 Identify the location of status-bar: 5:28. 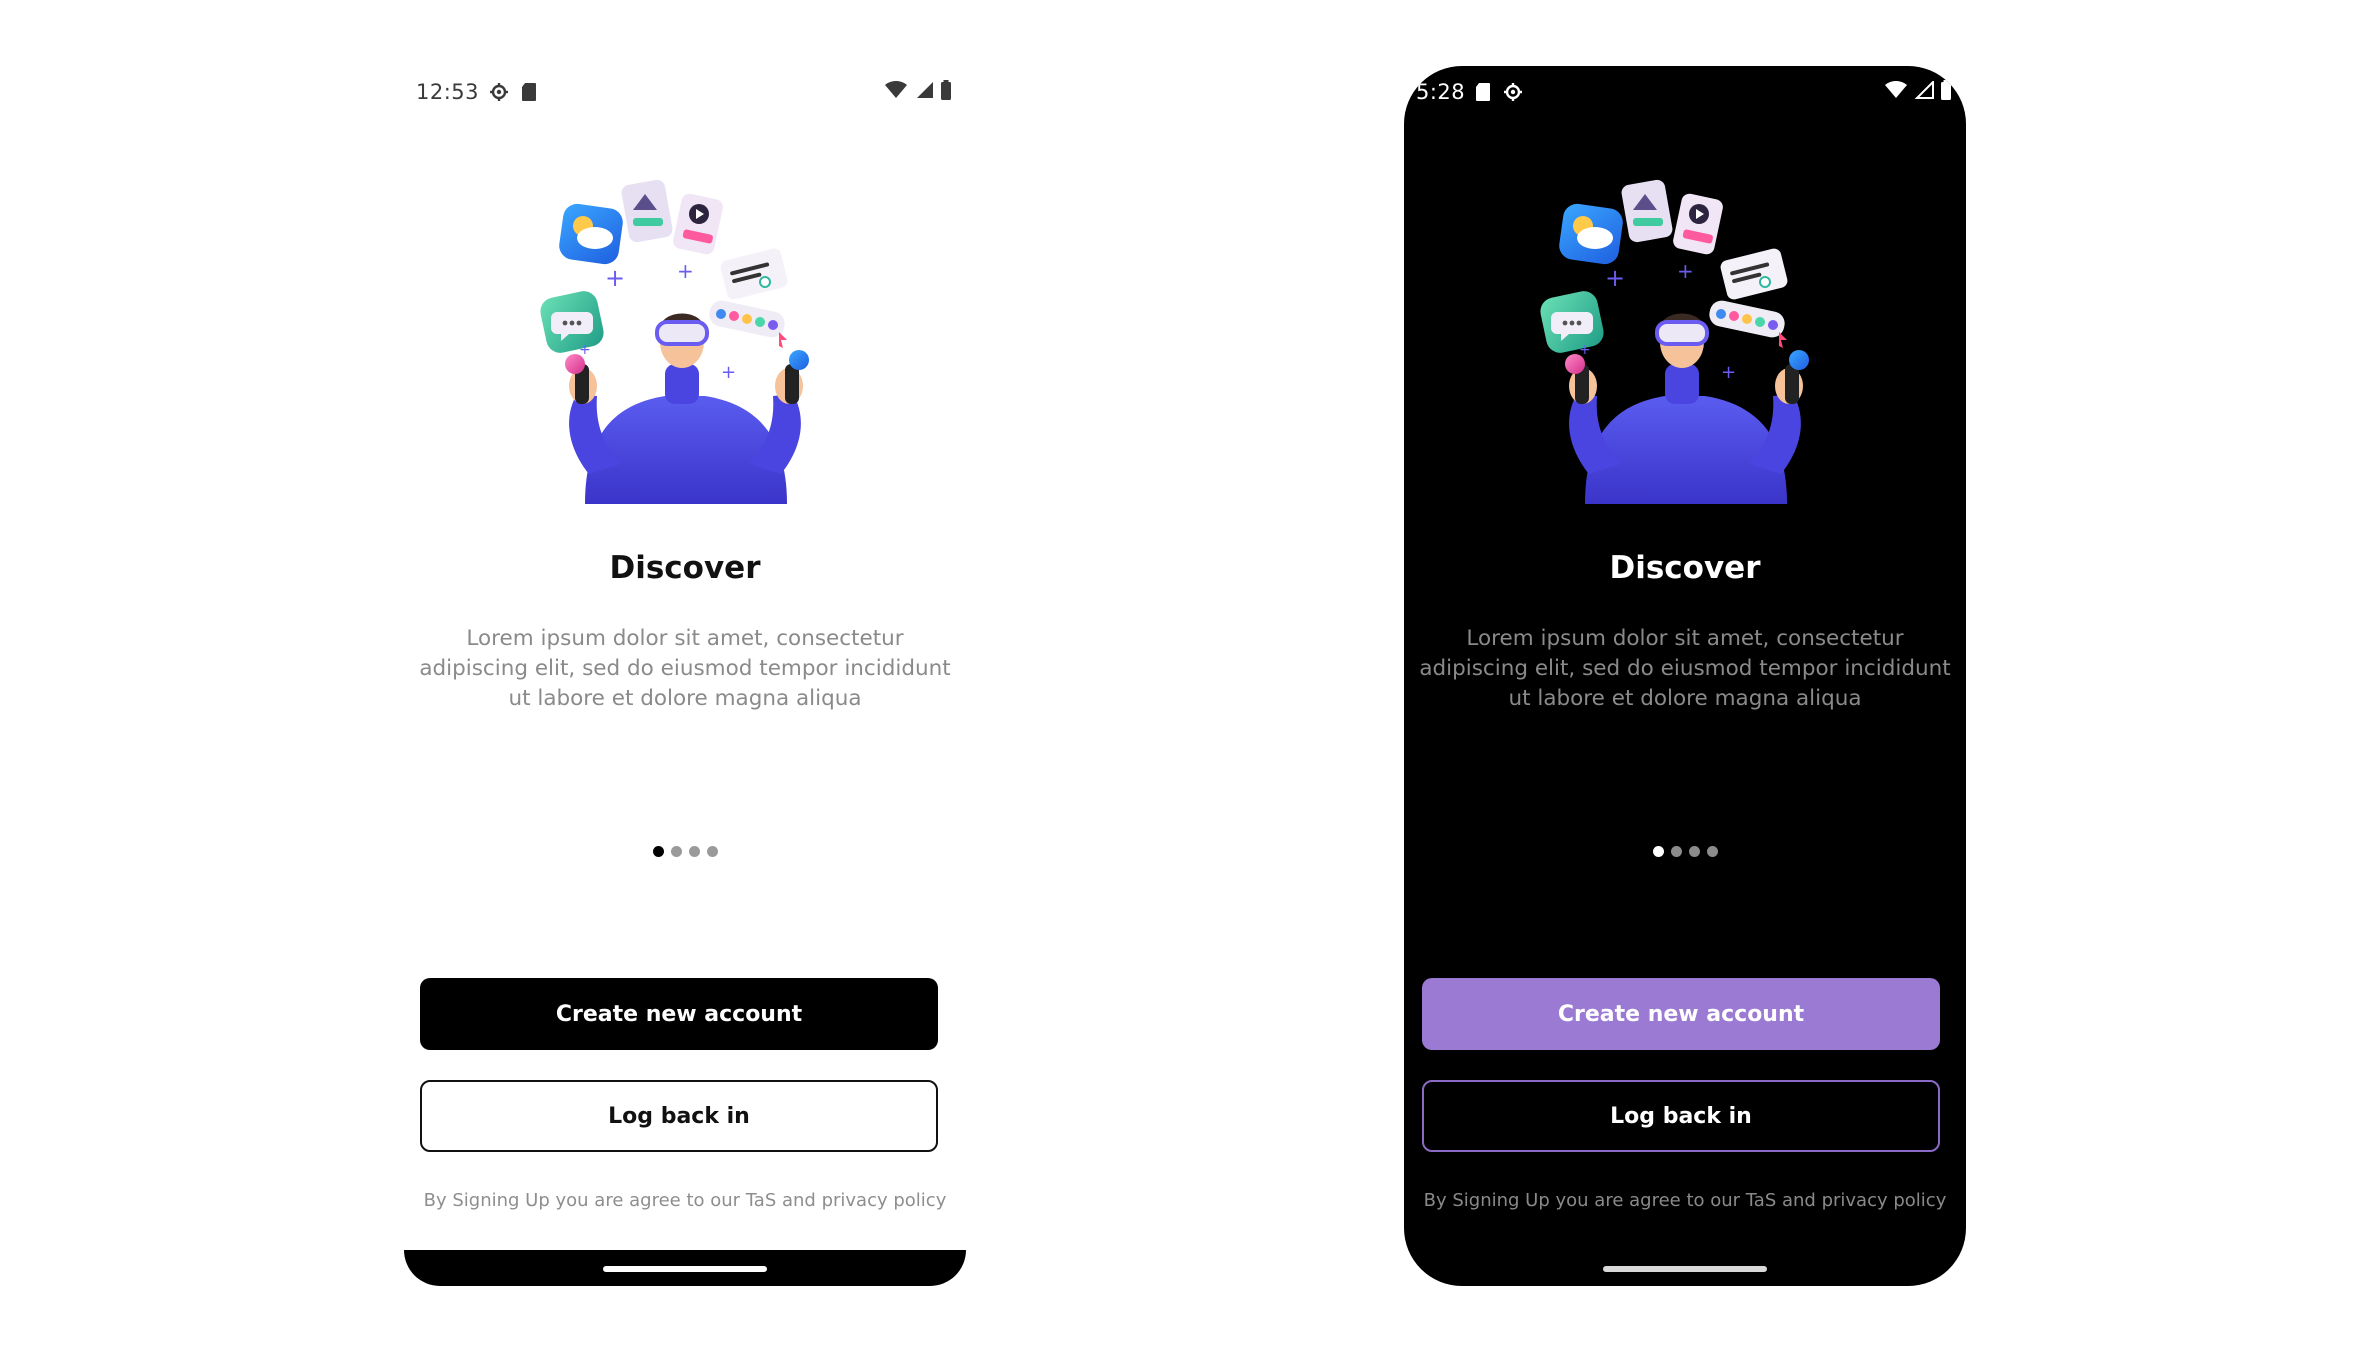
(1684, 92).